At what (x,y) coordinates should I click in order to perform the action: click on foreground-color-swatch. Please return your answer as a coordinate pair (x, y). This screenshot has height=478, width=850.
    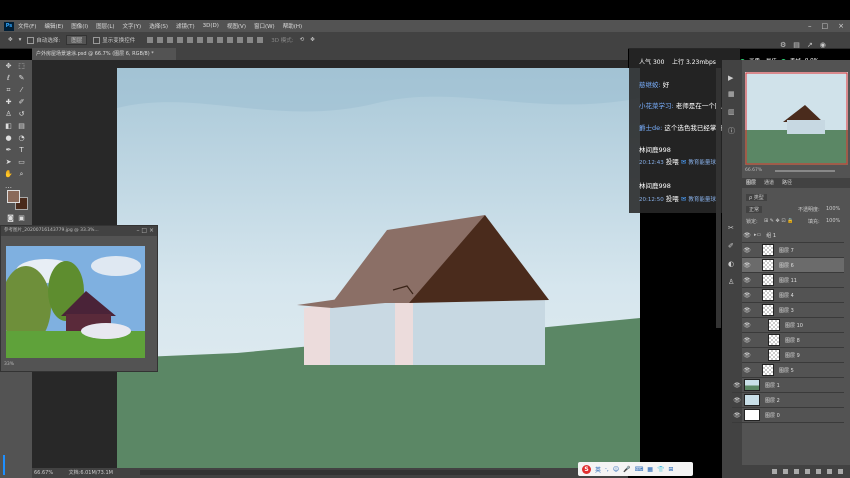
    Looking at the image, I should click on (13, 196).